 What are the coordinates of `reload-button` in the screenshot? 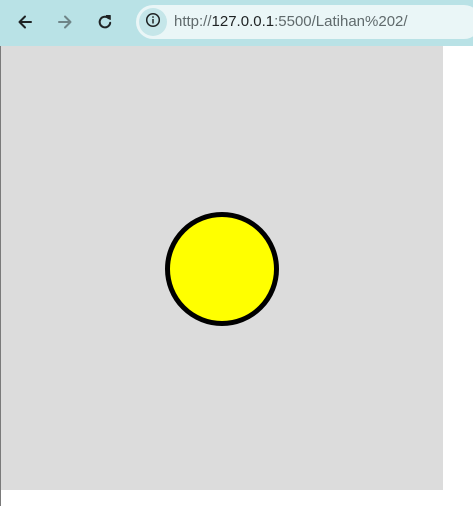 It's located at (105, 22).